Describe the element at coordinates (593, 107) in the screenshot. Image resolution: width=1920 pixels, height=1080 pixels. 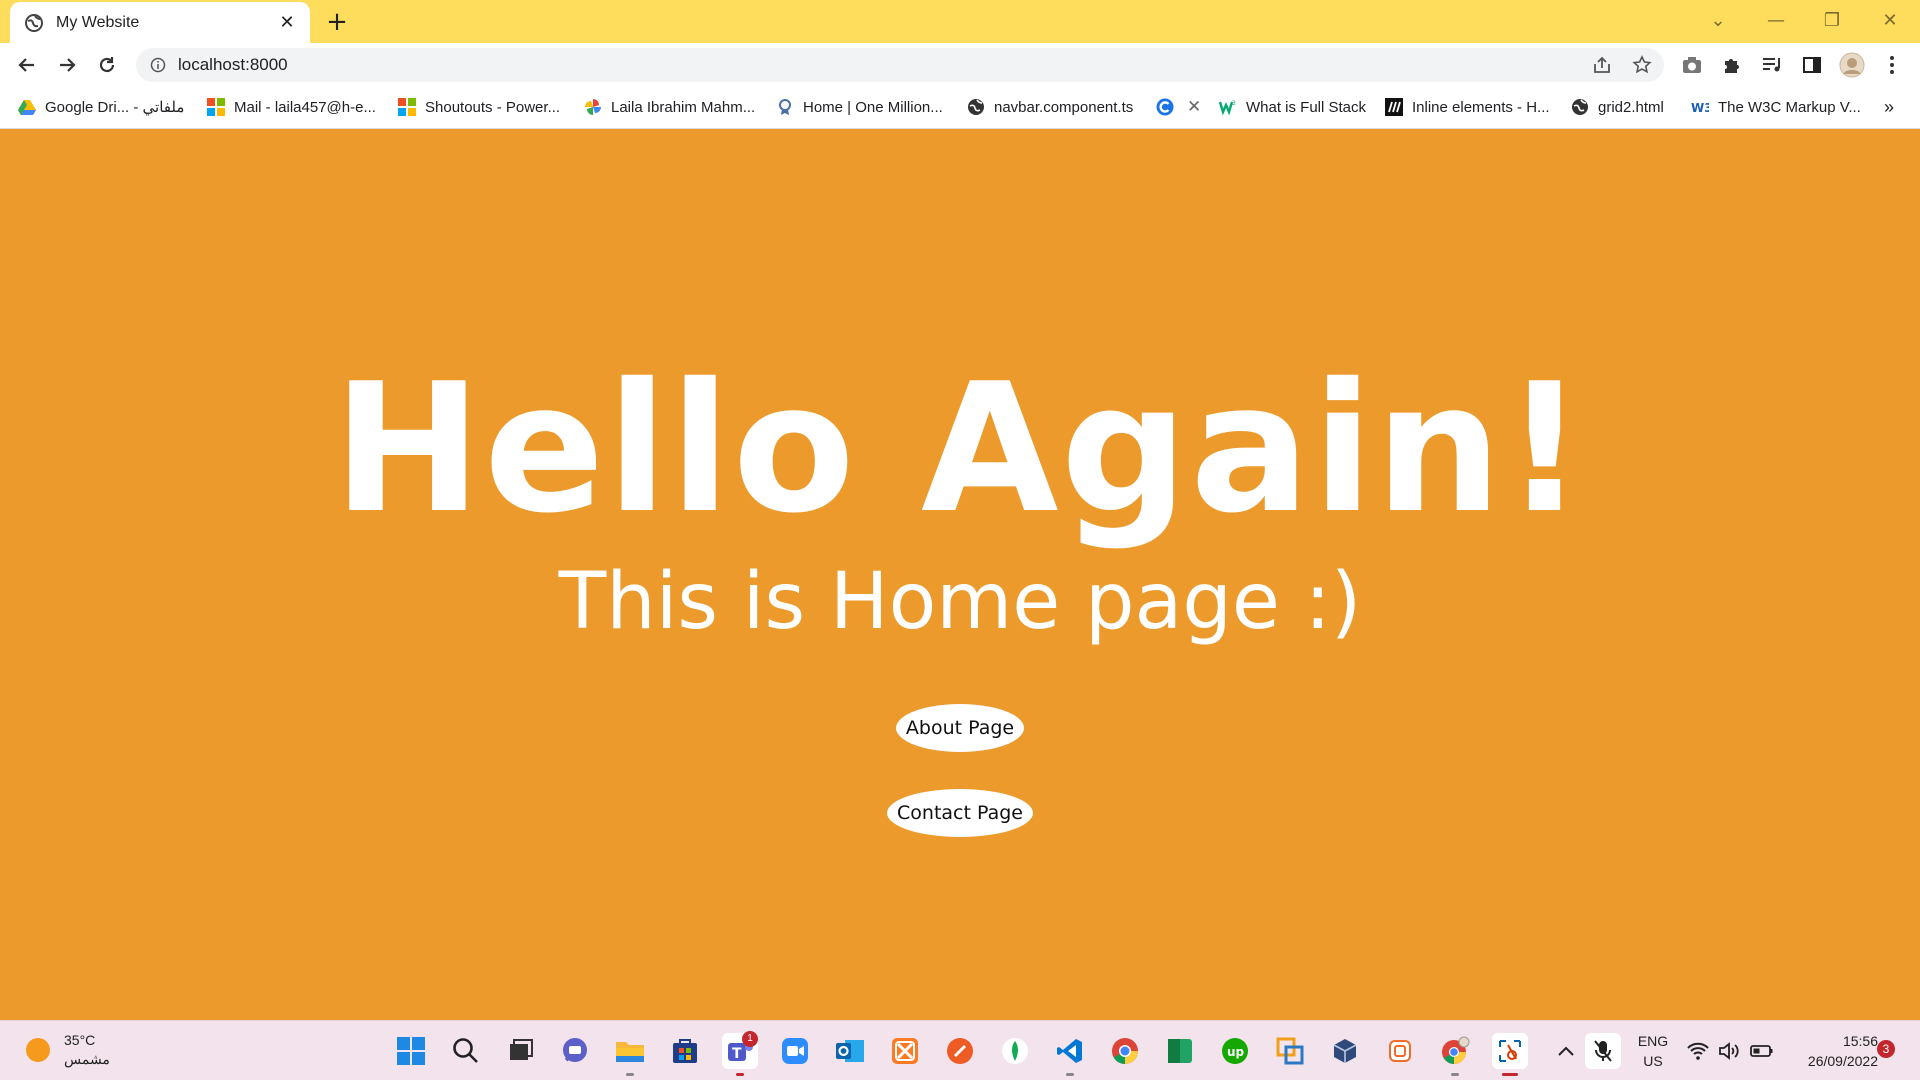
I see `pinwheel-icon` at that location.